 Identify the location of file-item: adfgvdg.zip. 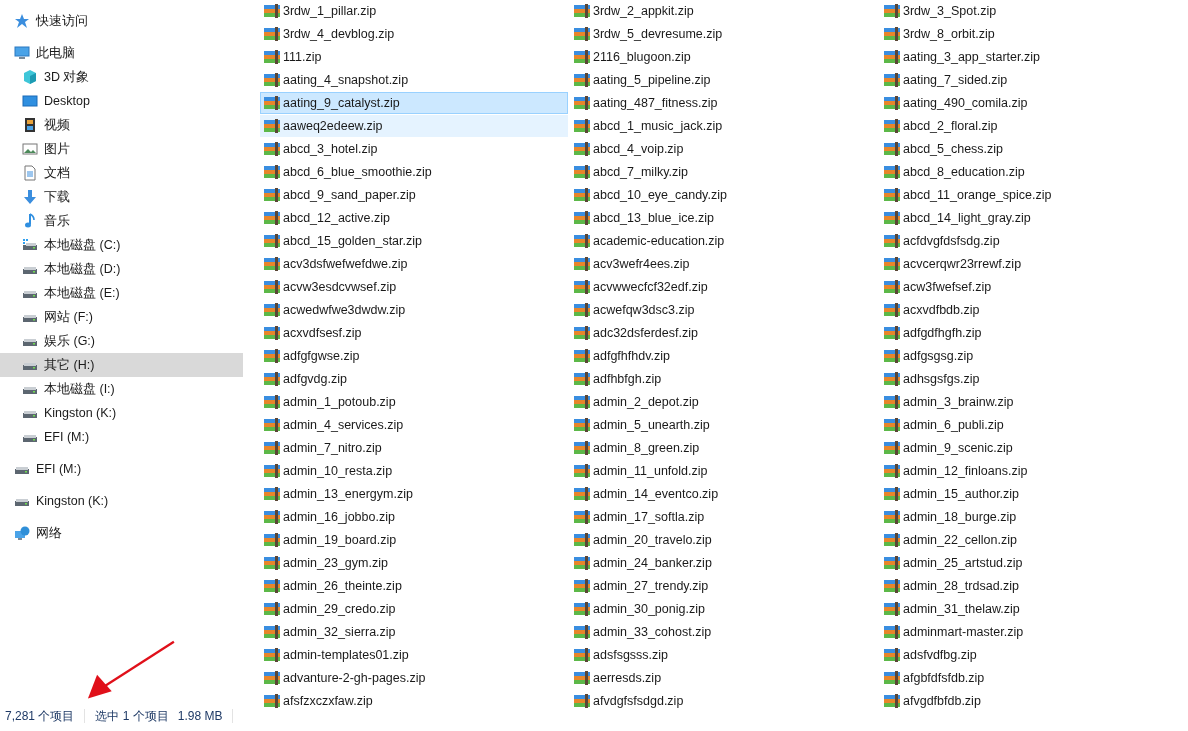
(414, 379).